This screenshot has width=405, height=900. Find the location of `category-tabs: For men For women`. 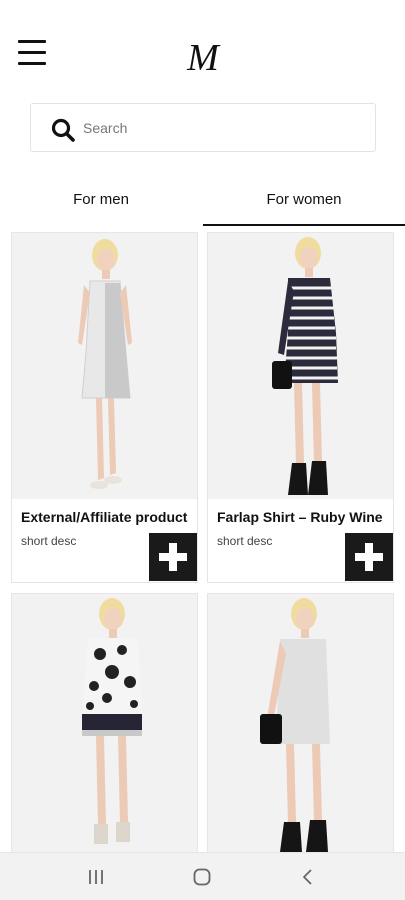

category-tabs: For men For women is located at coordinates (202, 202).